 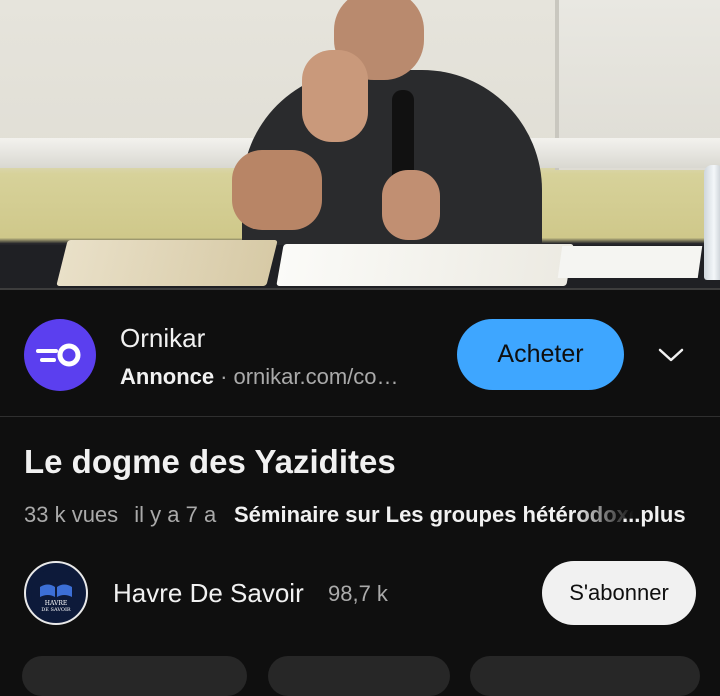 What do you see at coordinates (712, 222) in the screenshot?
I see `water-bottle` at bounding box center [712, 222].